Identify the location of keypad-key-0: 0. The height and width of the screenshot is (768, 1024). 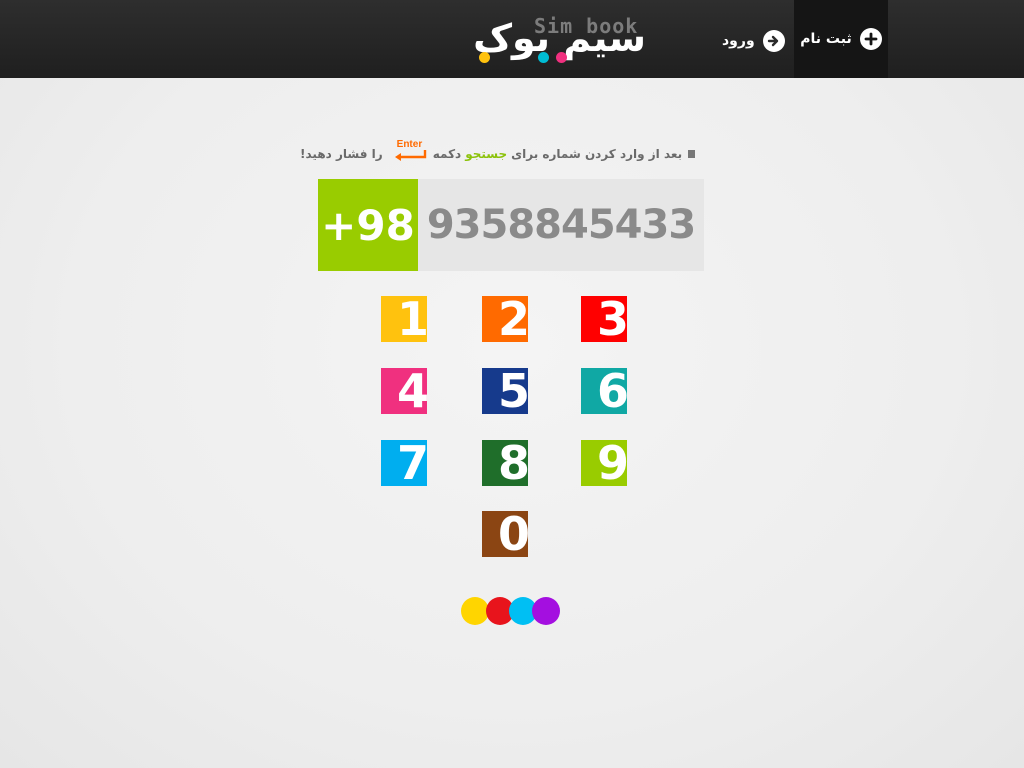
(506, 534).